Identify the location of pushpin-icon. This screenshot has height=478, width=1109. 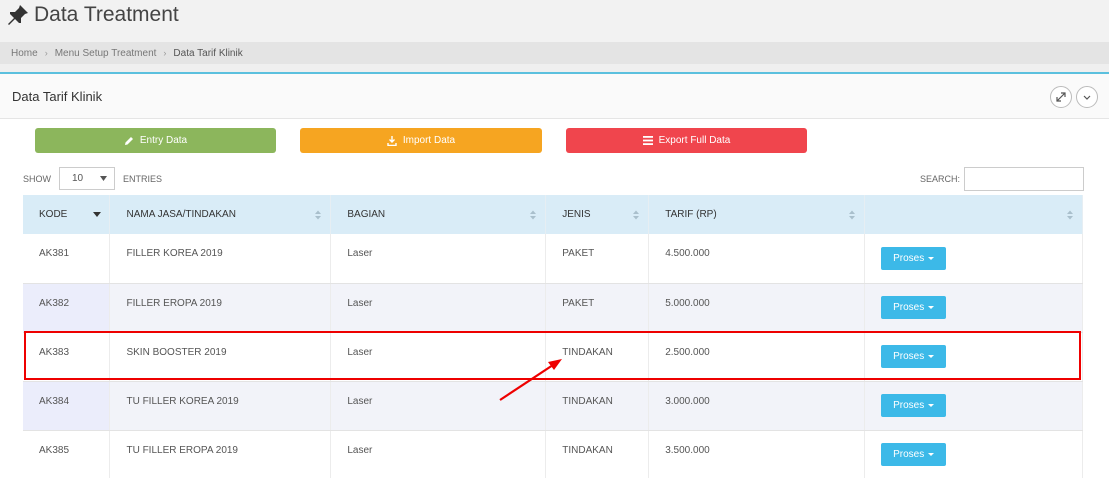
(18, 15).